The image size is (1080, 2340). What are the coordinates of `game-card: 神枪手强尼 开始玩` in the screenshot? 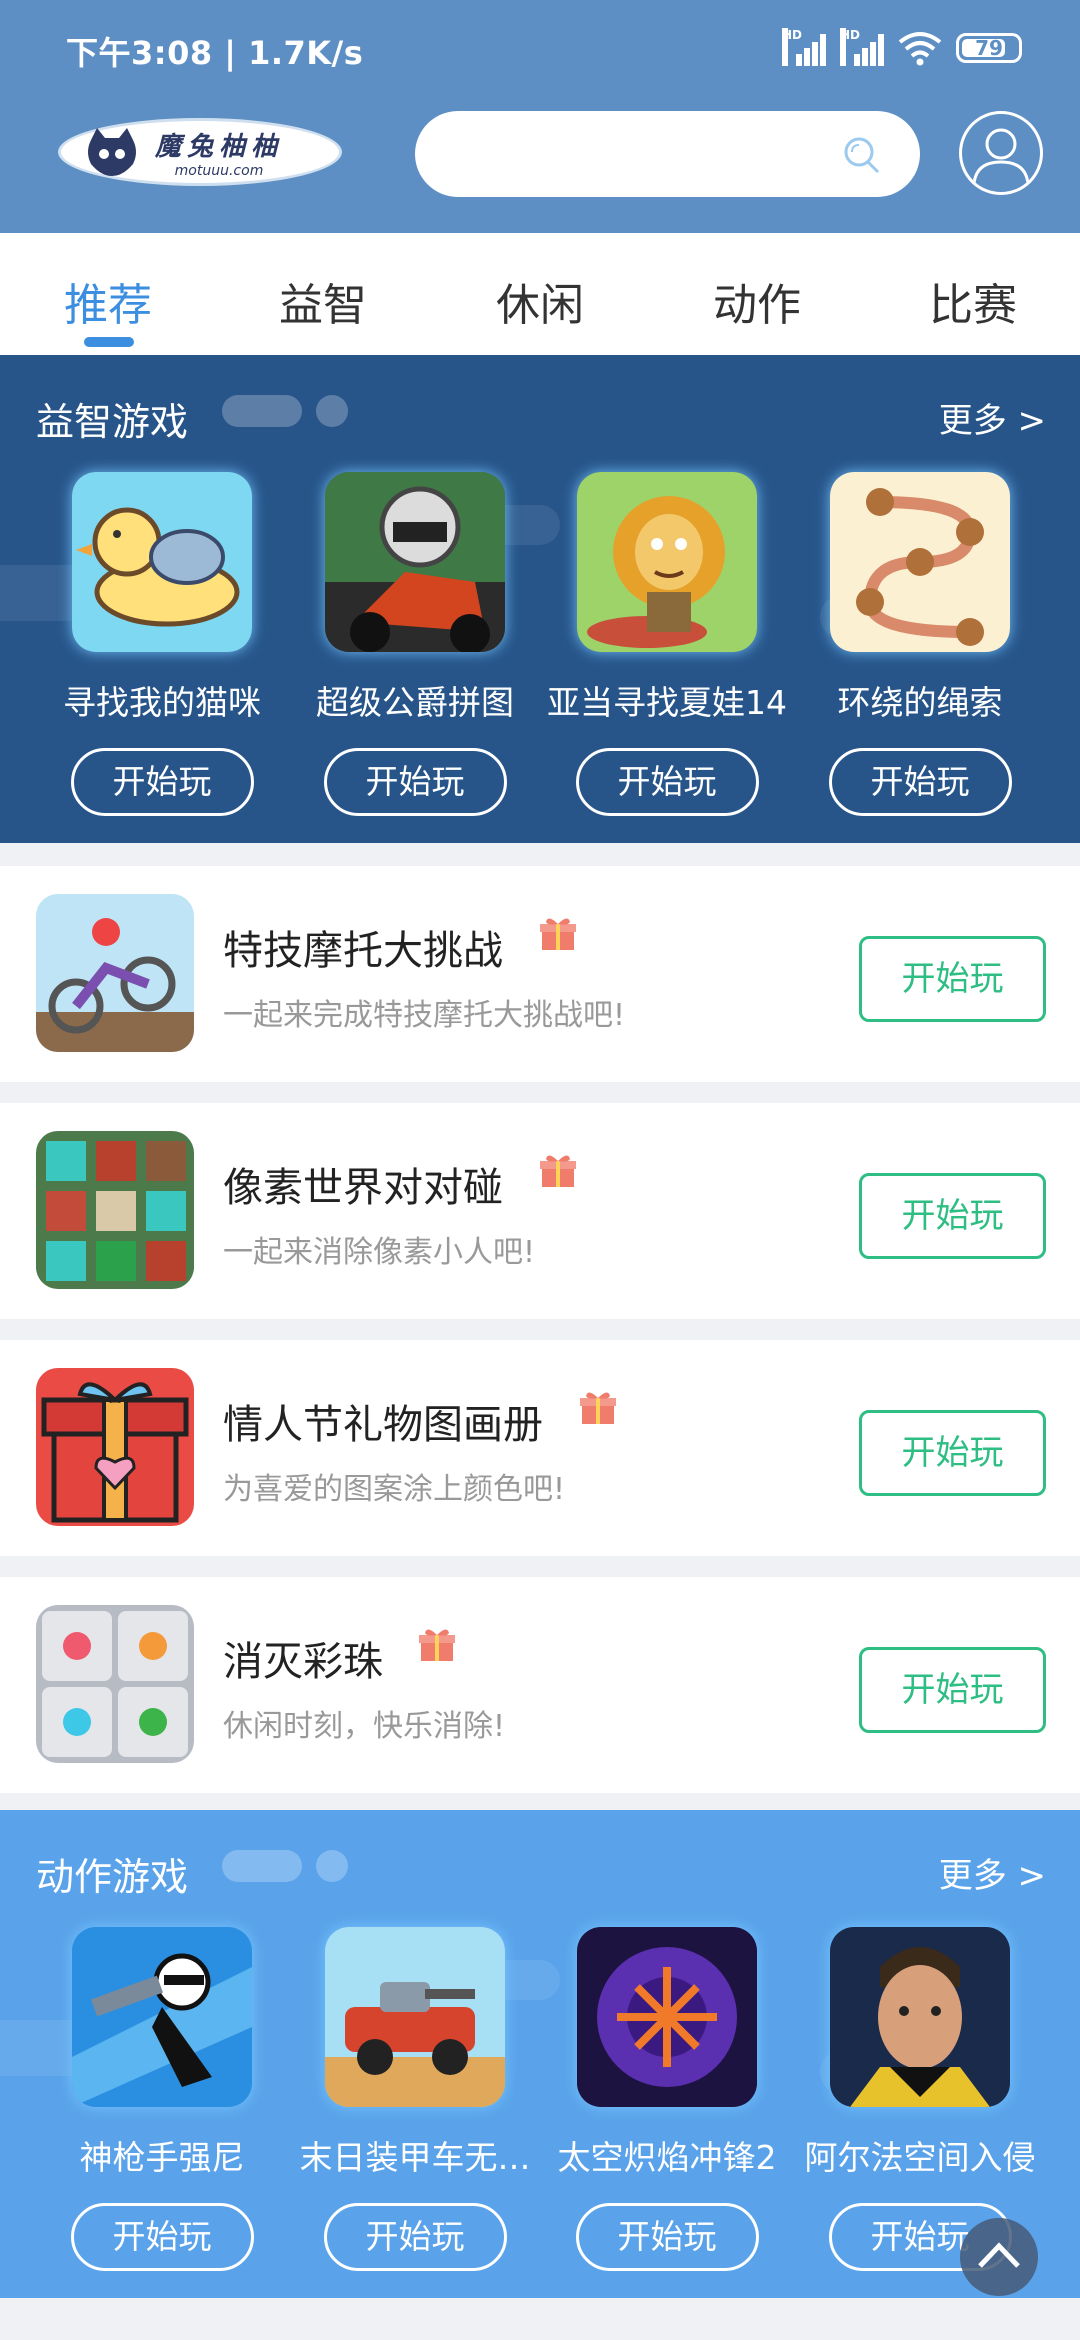 It's located at (162, 2099).